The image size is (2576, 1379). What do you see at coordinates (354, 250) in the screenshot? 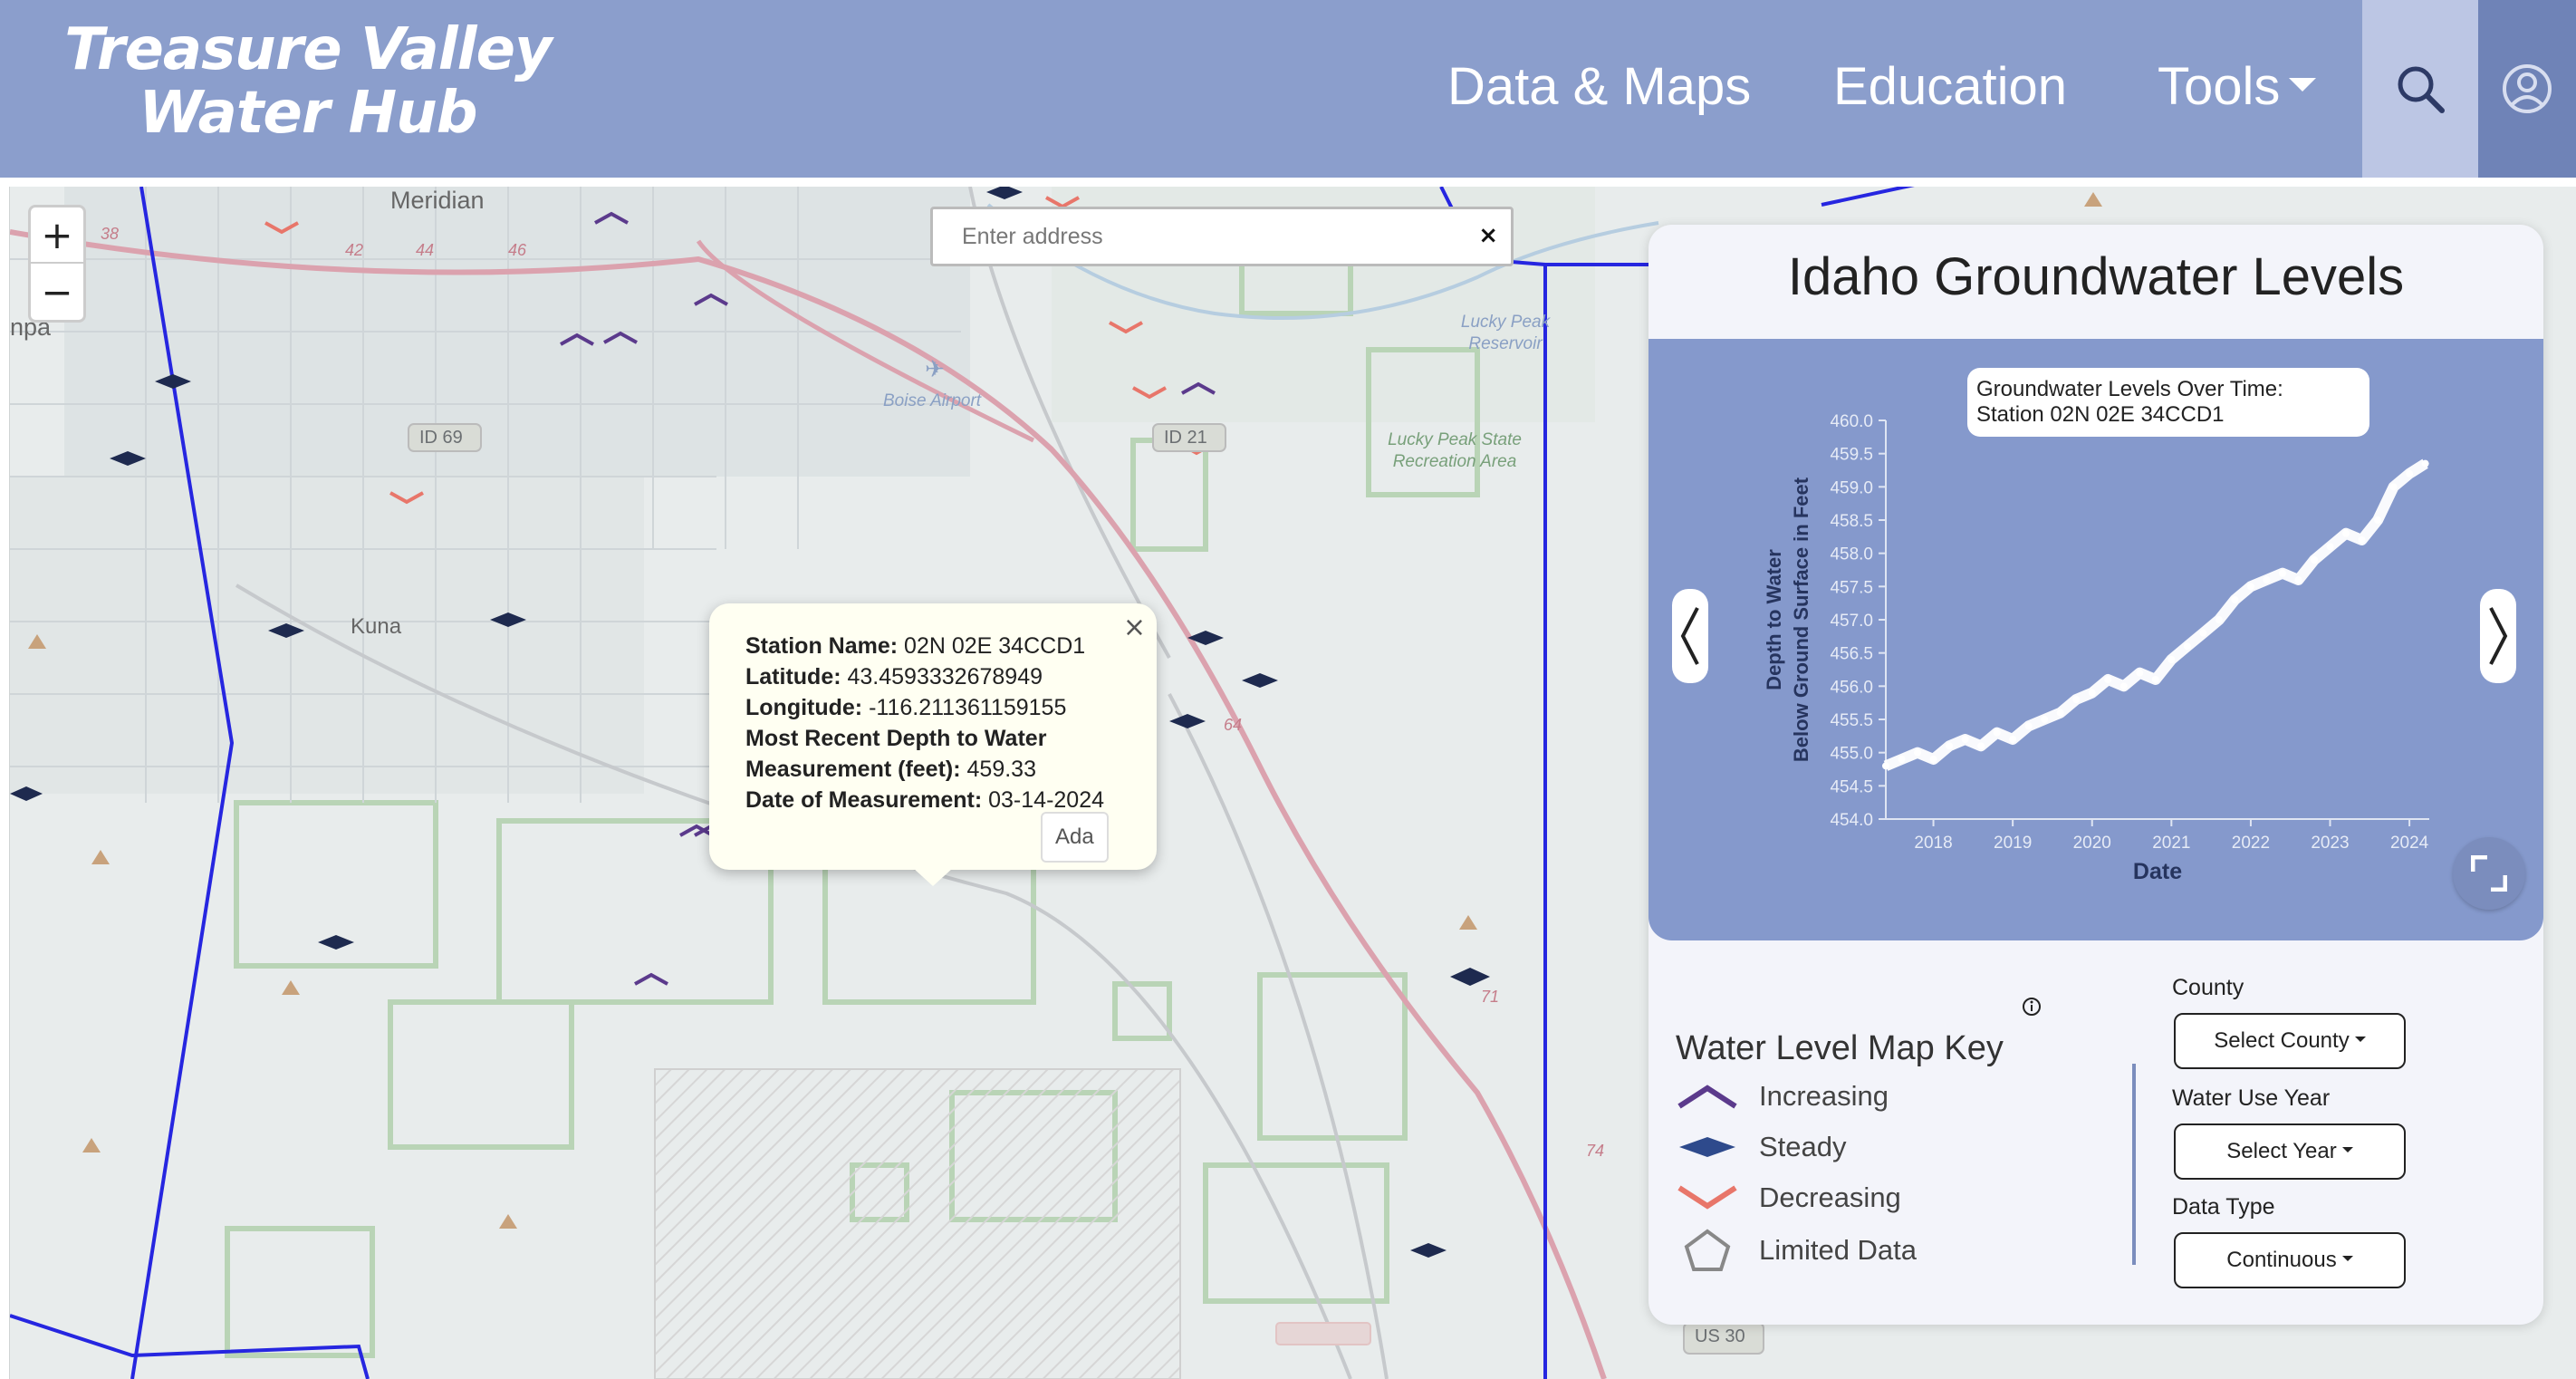
I see `map-label-exit-42: 42` at bounding box center [354, 250].